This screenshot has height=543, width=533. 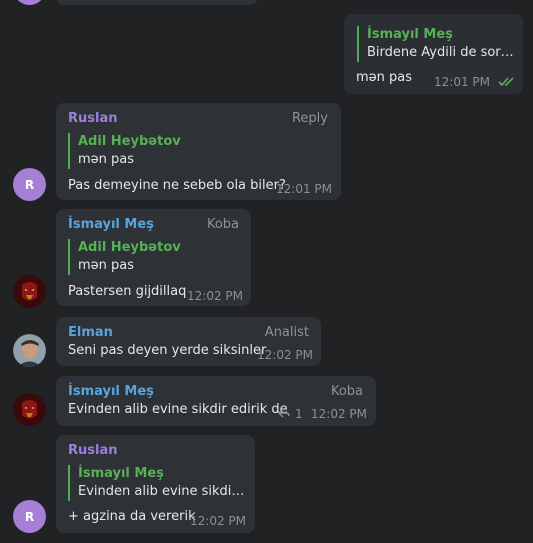 I want to click on message-text: Seni pas deyen yerde siksinler, so click(x=167, y=350).